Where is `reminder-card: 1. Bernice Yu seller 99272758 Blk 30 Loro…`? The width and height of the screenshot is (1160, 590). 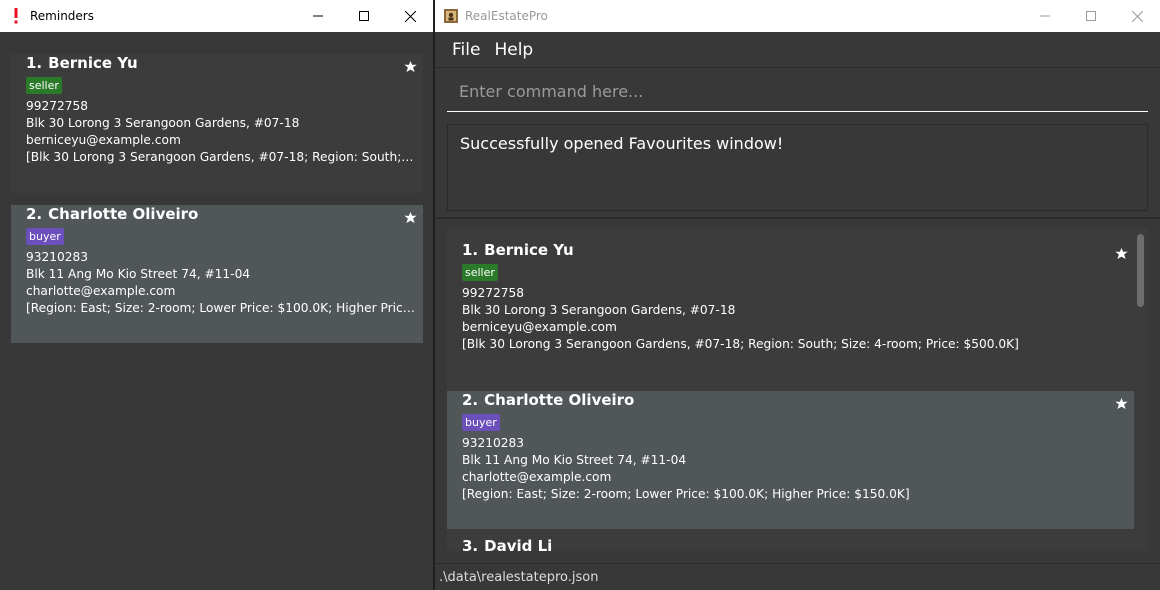 reminder-card: 1. Bernice Yu seller 99272758 Blk 30 Loro… is located at coordinates (217, 123).